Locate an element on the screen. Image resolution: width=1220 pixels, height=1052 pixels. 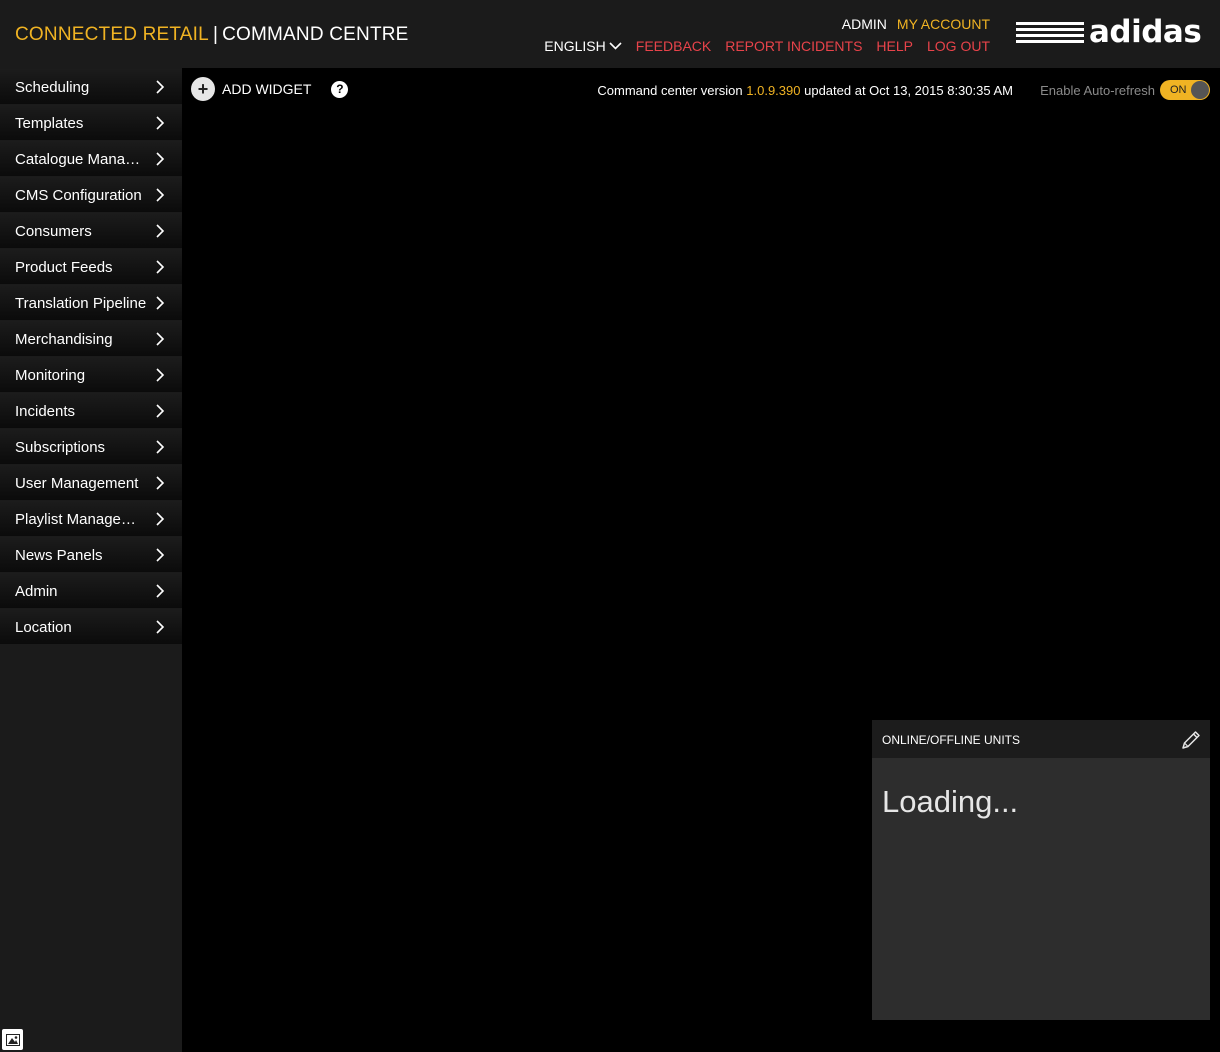
version-updated: updated at Oct 13, 2015 8:30:35 AM is located at coordinates (908, 90).